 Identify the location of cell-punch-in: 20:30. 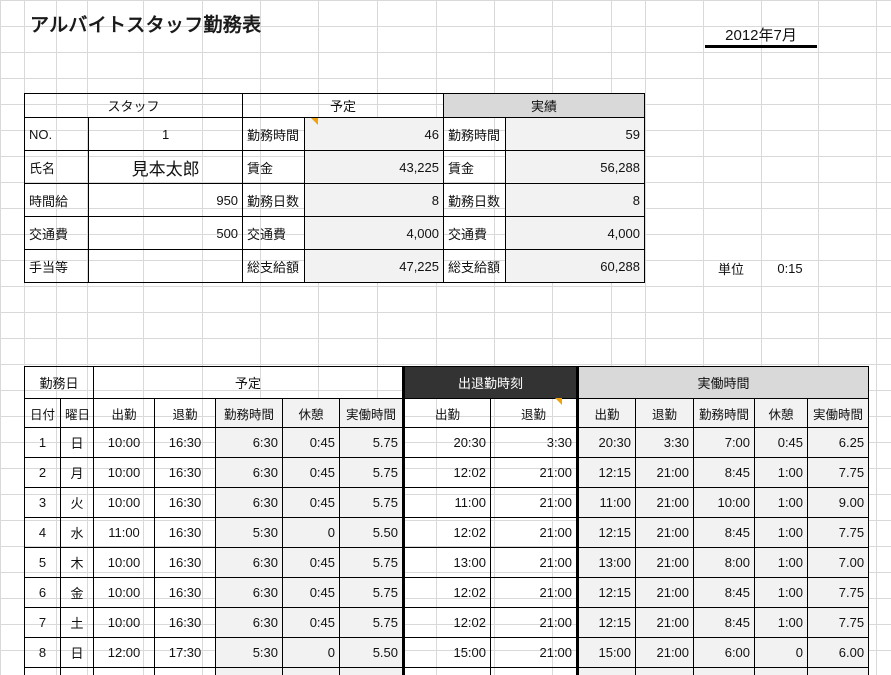
(447, 442).